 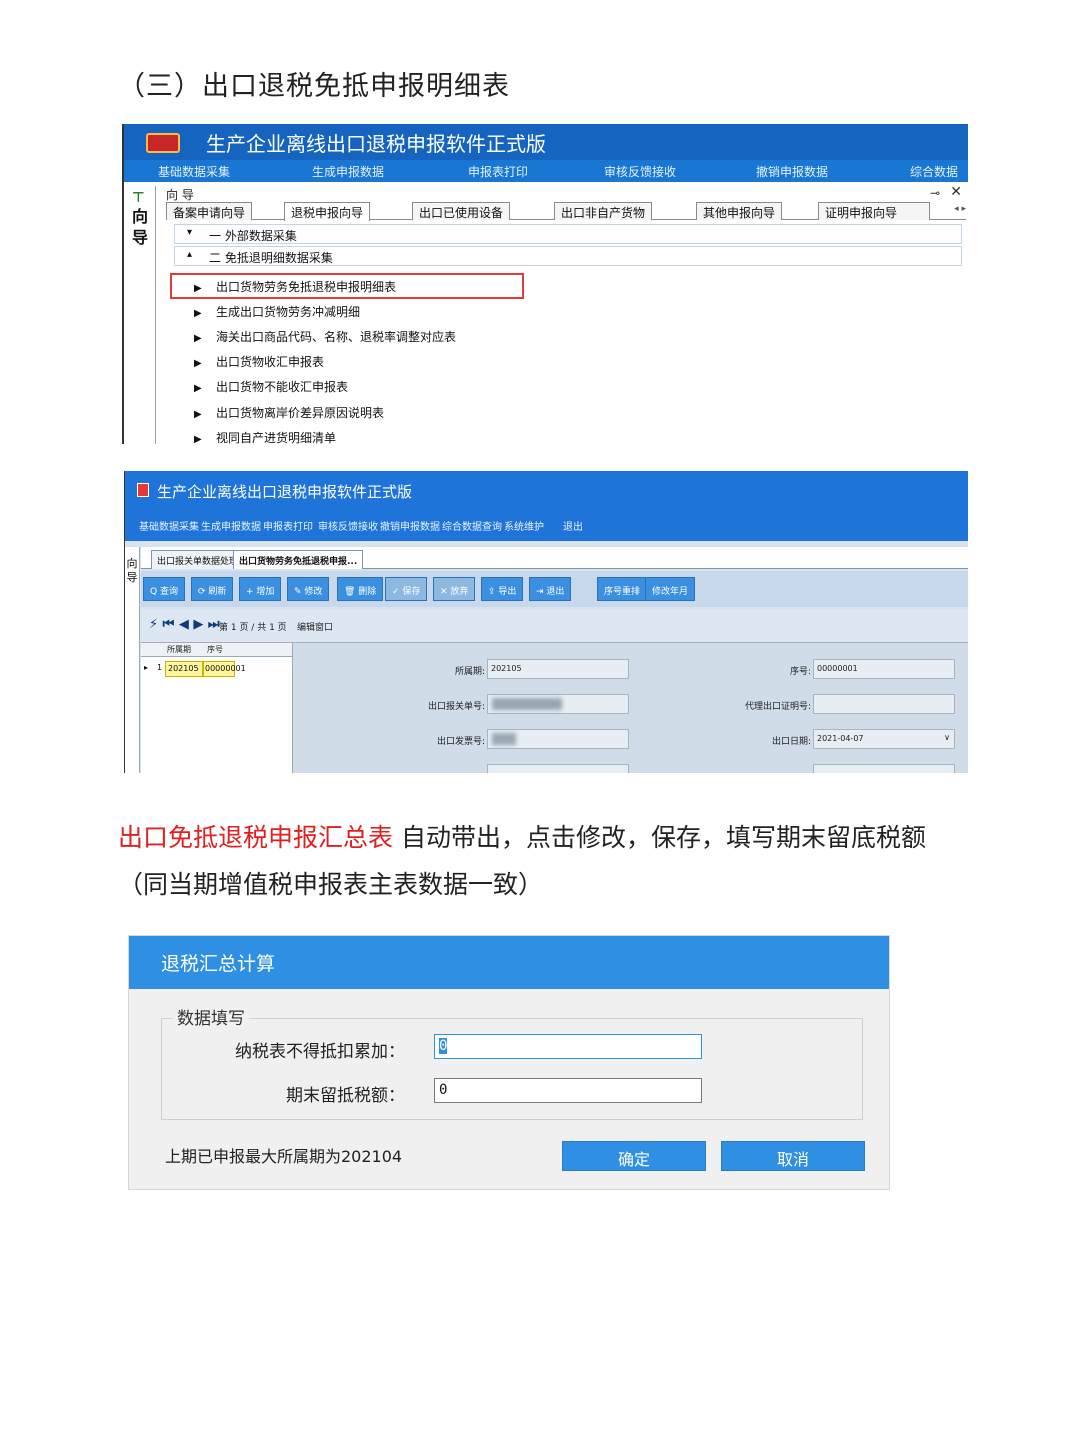 What do you see at coordinates (568, 1090) in the screenshot?
I see `ending-credit-input: 0` at bounding box center [568, 1090].